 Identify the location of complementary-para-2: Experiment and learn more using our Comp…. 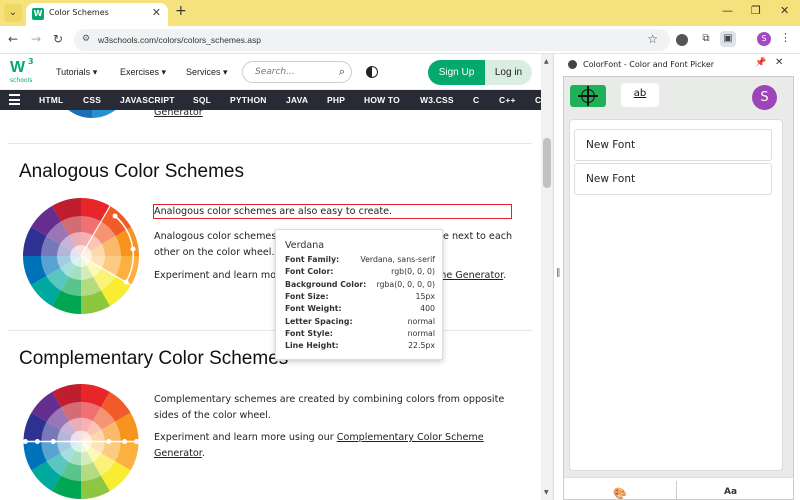
(334, 445).